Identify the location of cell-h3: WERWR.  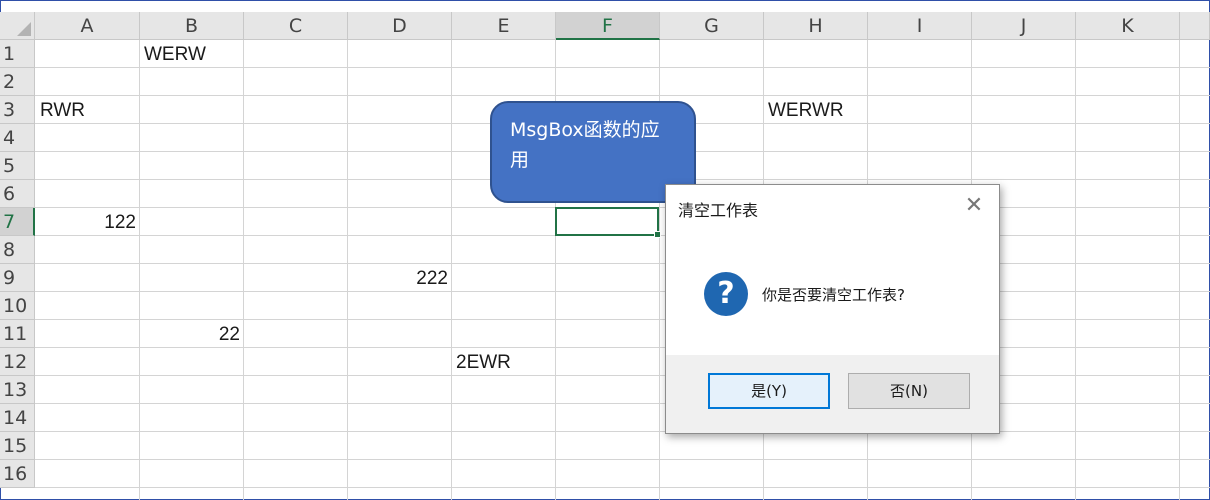
(806, 111).